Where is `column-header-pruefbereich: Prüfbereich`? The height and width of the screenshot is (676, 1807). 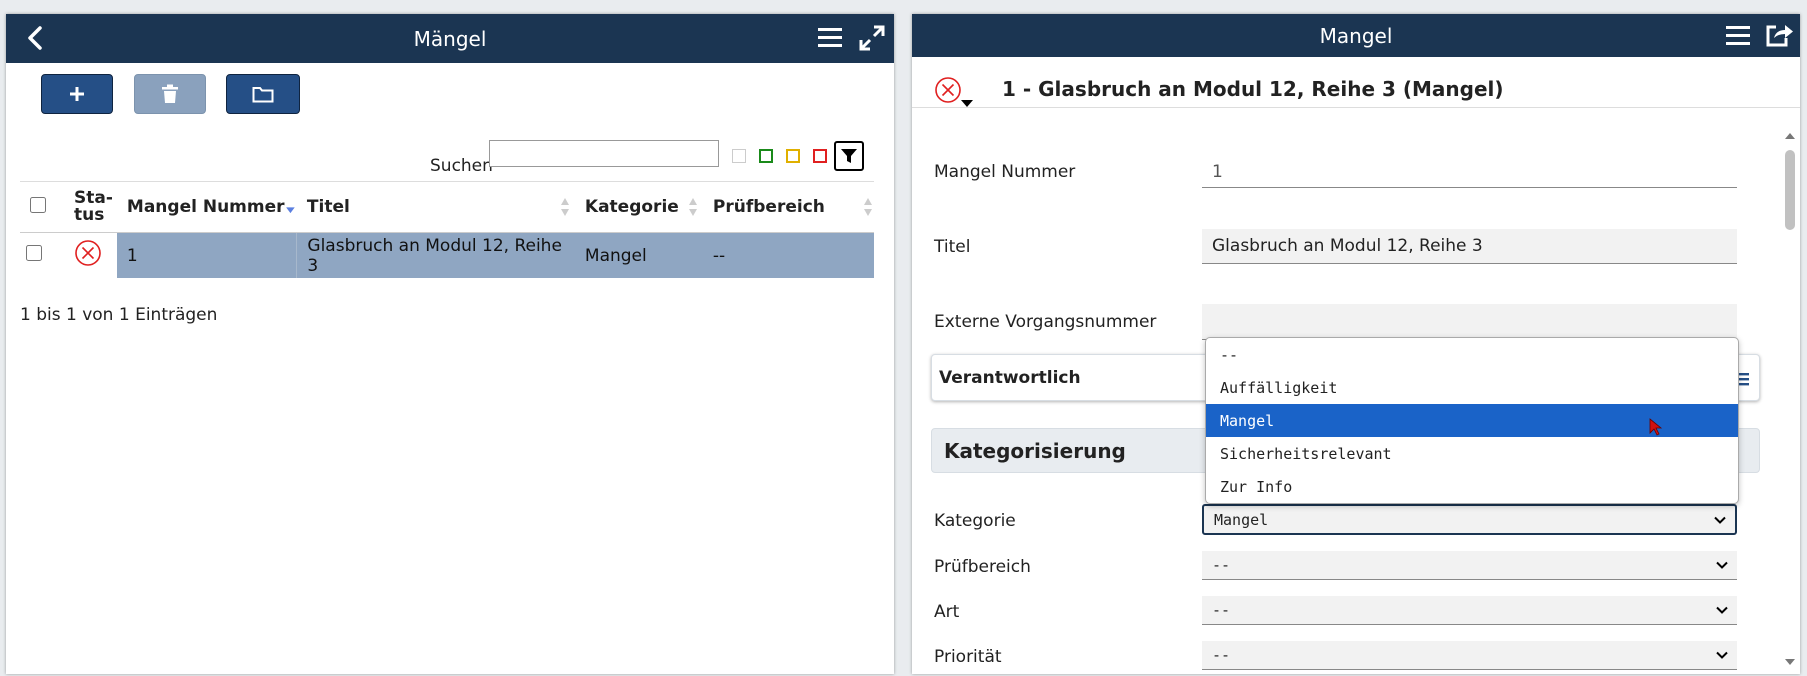
column-header-pruefbereich: Prüfbereich is located at coordinates (788, 207).